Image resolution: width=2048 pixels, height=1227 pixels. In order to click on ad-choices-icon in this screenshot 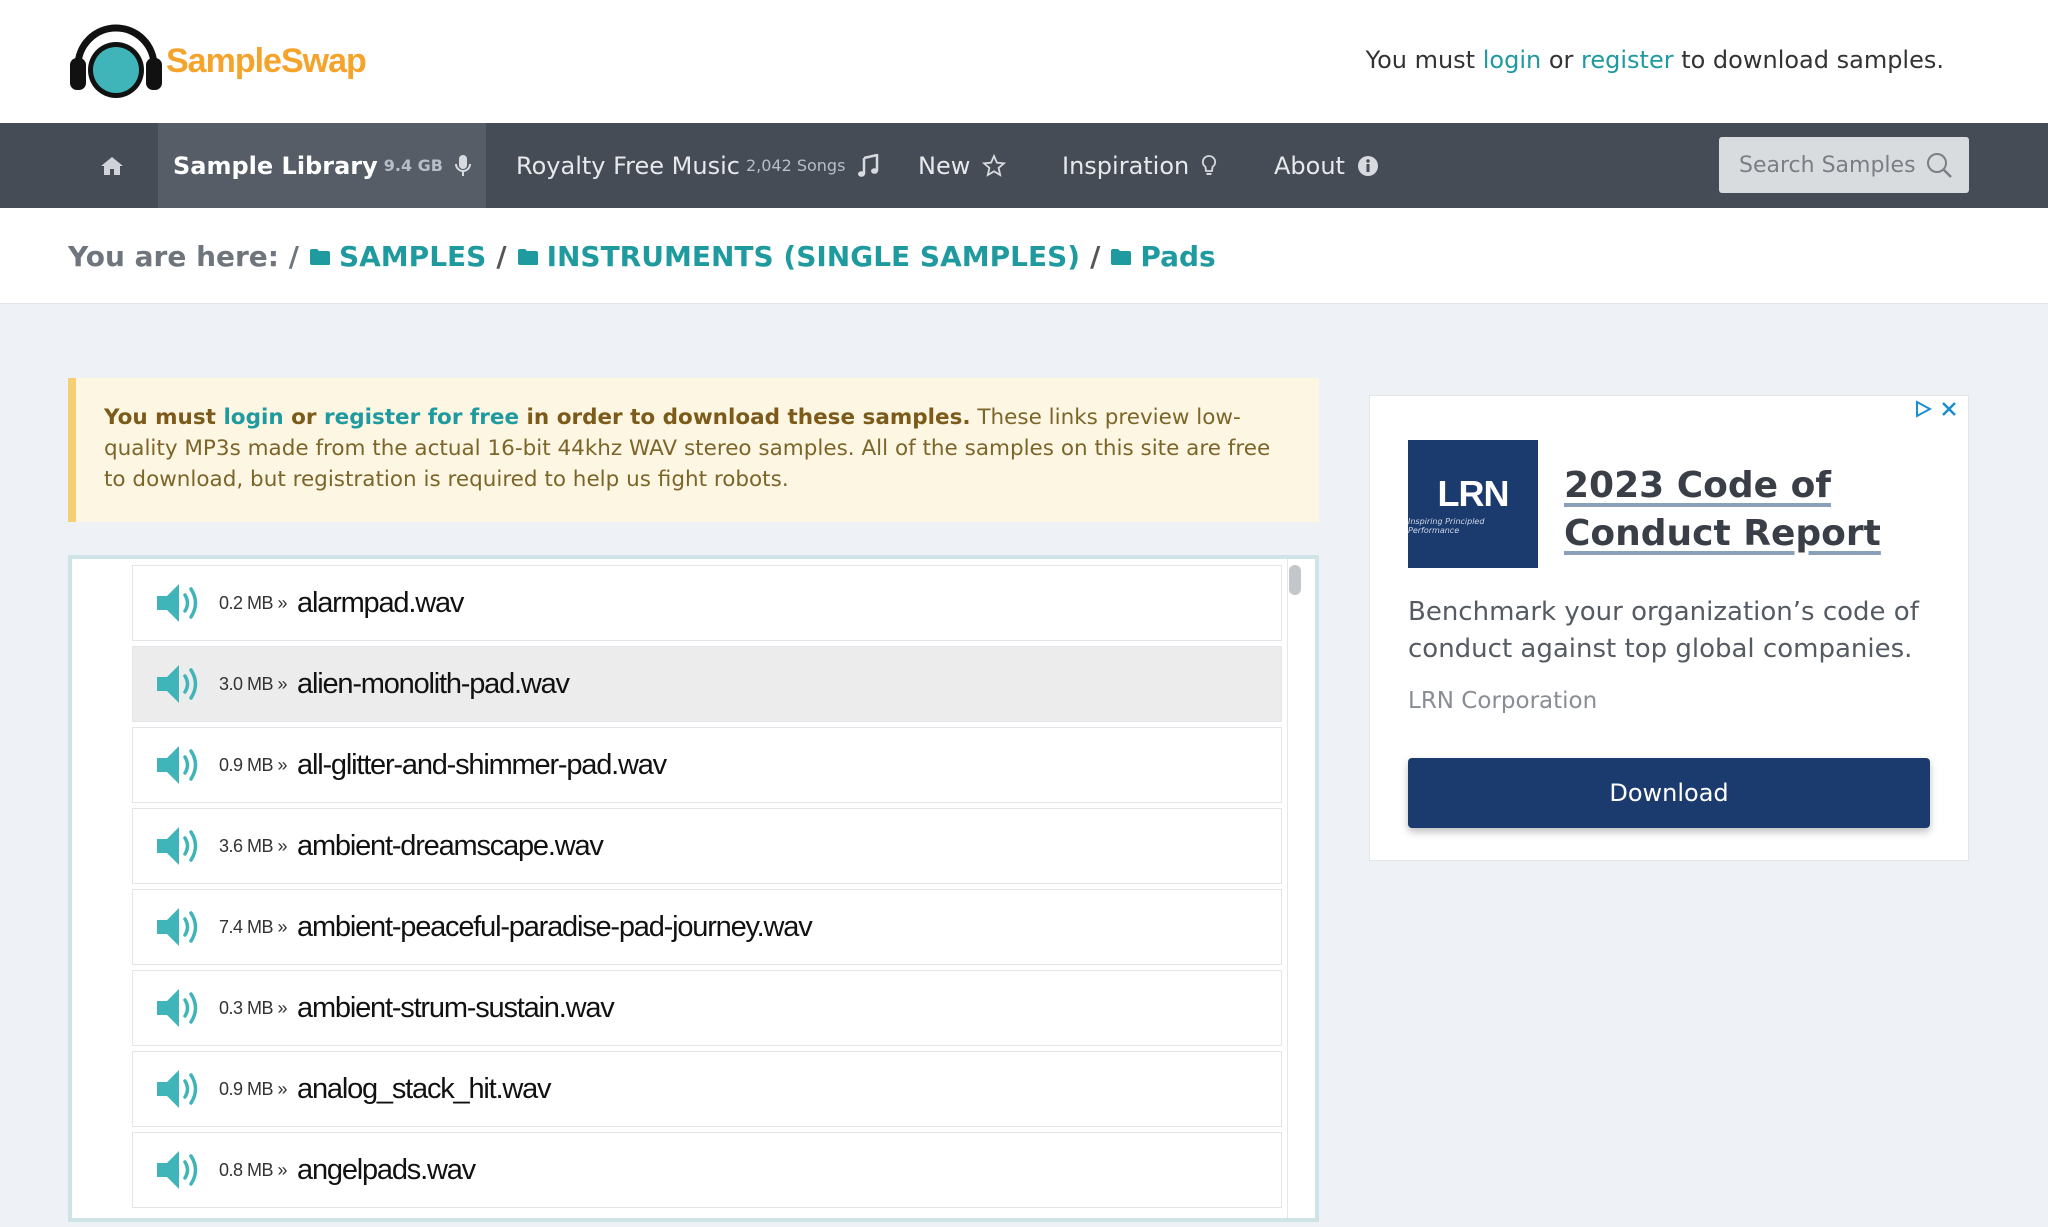, I will do `click(1923, 409)`.